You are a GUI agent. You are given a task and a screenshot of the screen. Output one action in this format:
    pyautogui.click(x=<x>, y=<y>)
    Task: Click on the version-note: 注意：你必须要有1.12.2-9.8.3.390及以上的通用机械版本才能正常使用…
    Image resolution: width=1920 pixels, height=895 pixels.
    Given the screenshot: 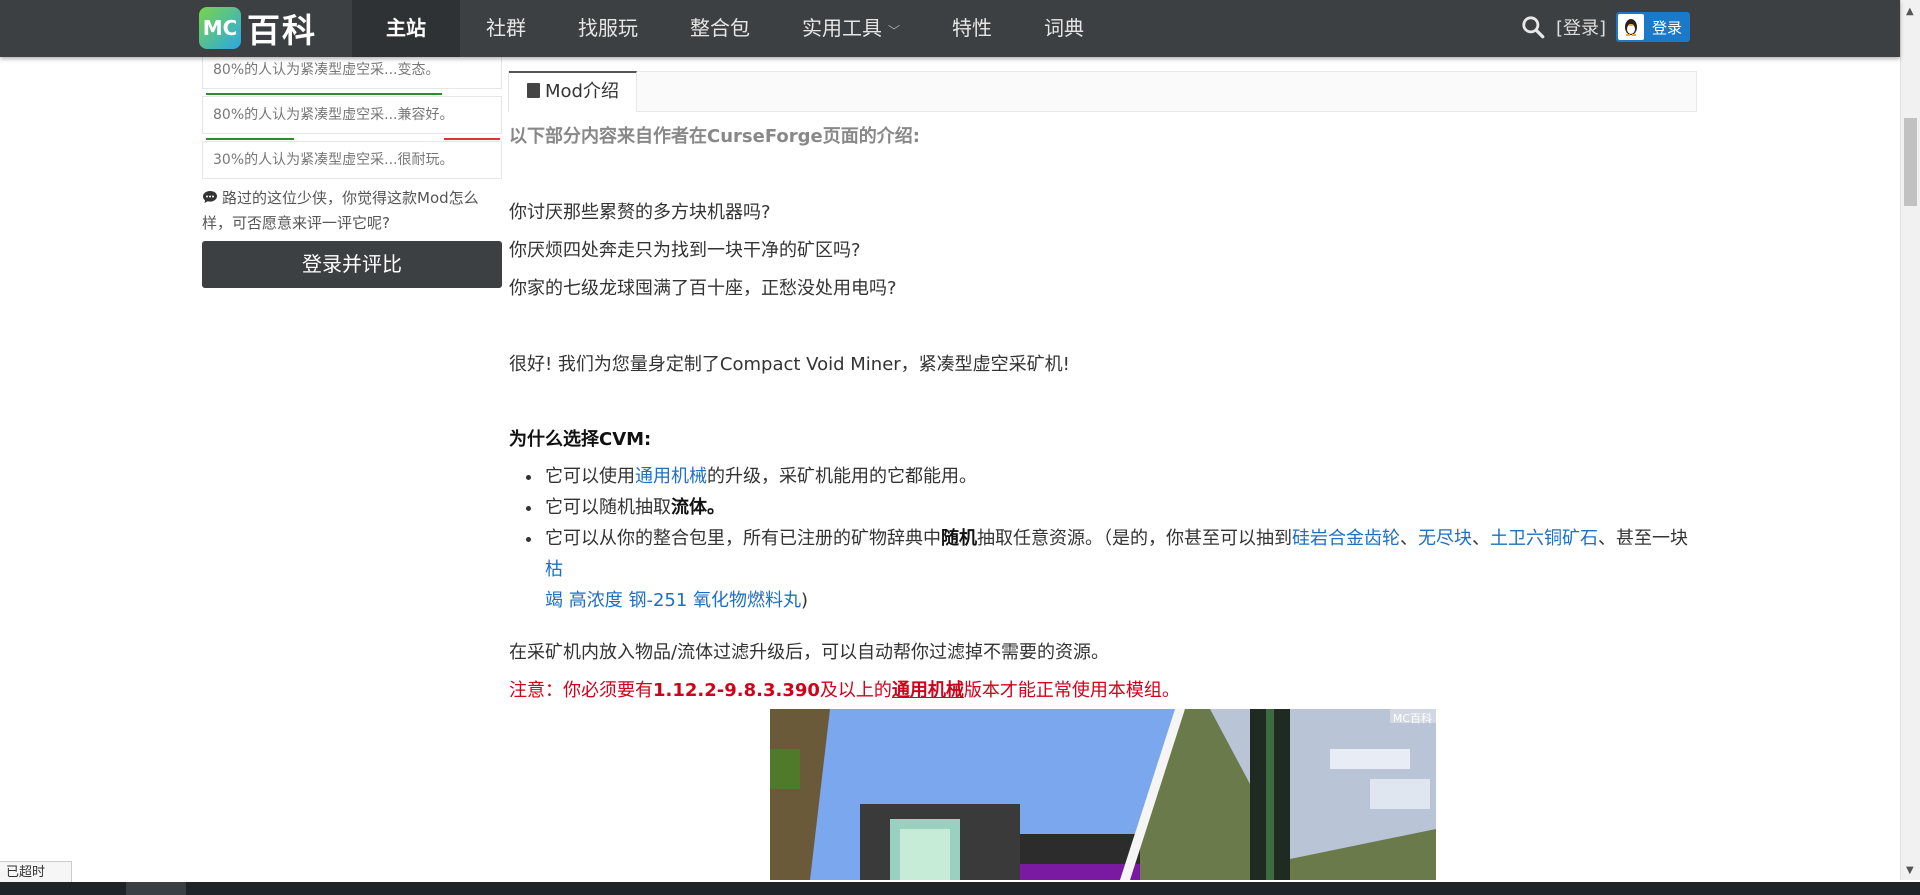 What is the action you would take?
    pyautogui.click(x=844, y=689)
    